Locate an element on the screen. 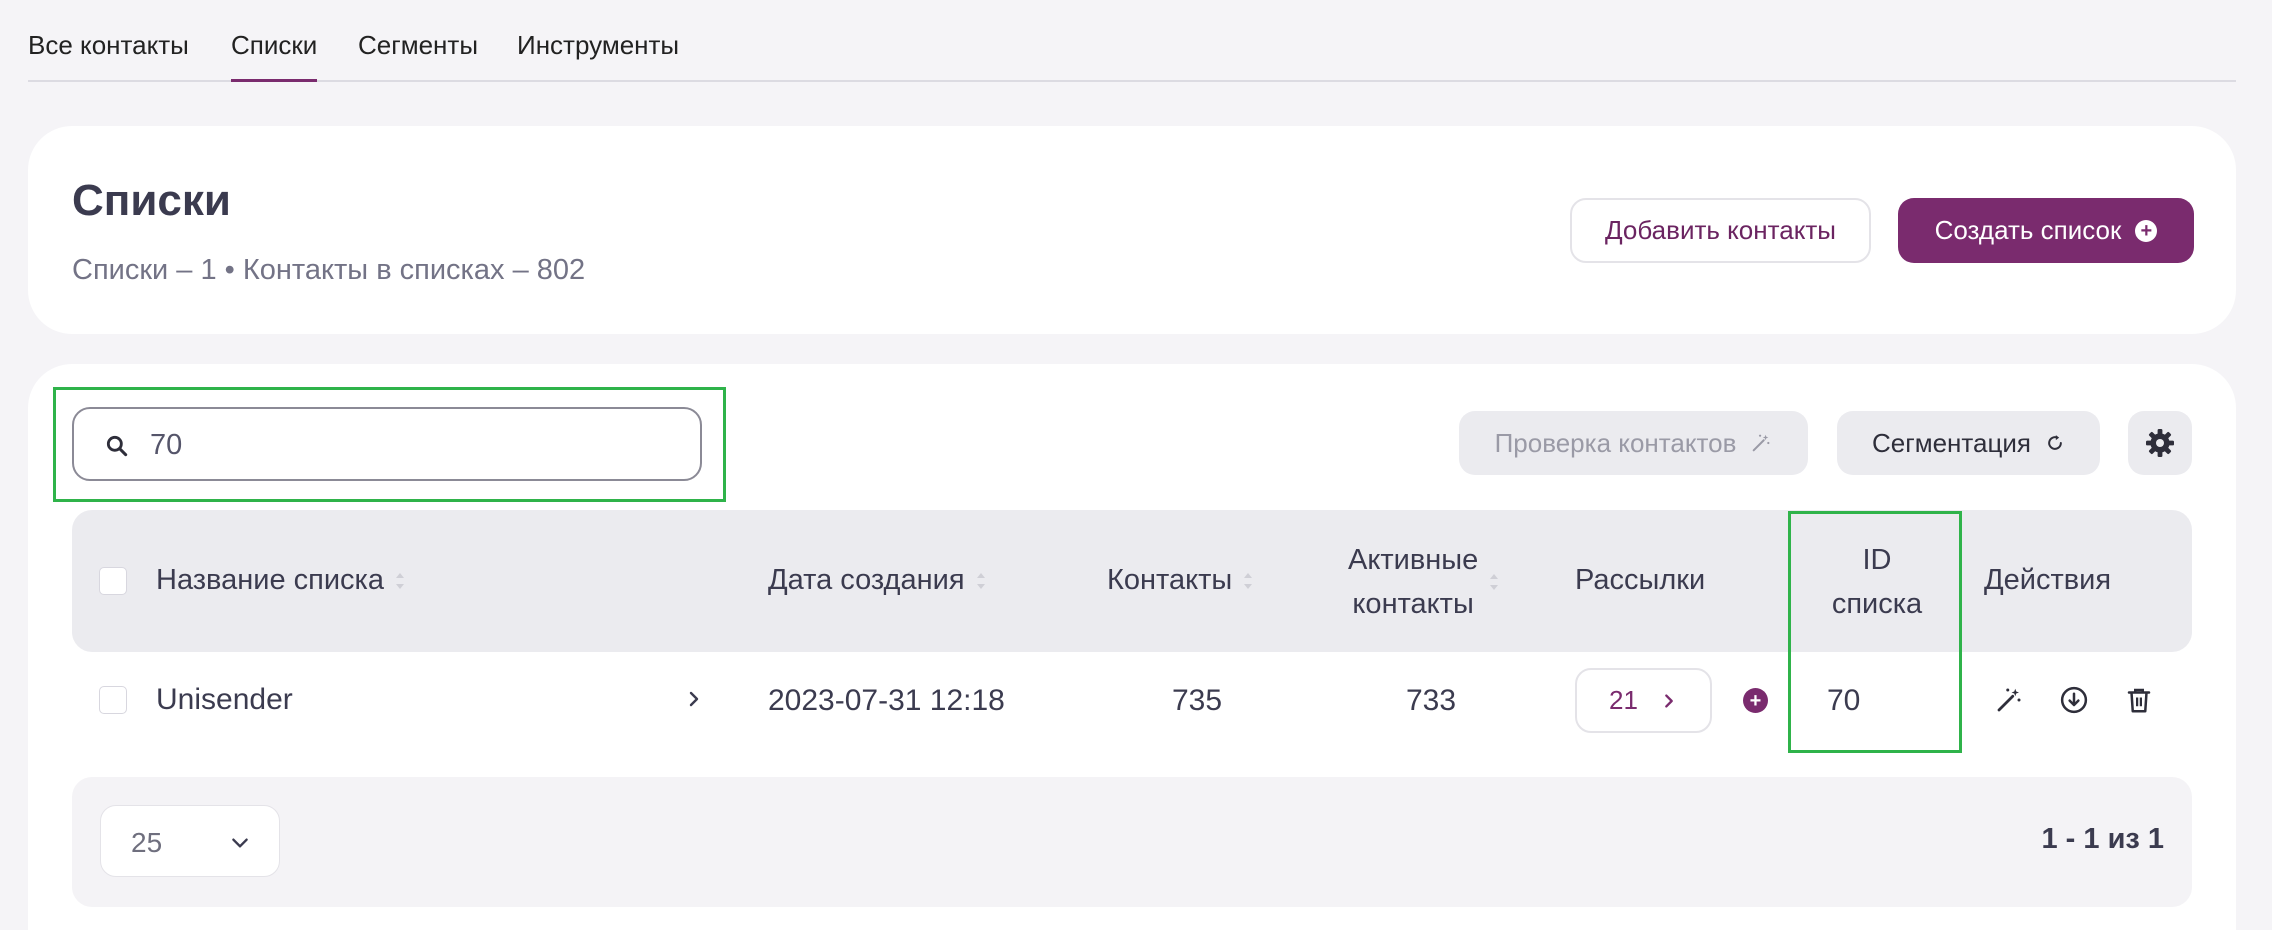  column-mailings-label: Рассылки is located at coordinates (1640, 580).